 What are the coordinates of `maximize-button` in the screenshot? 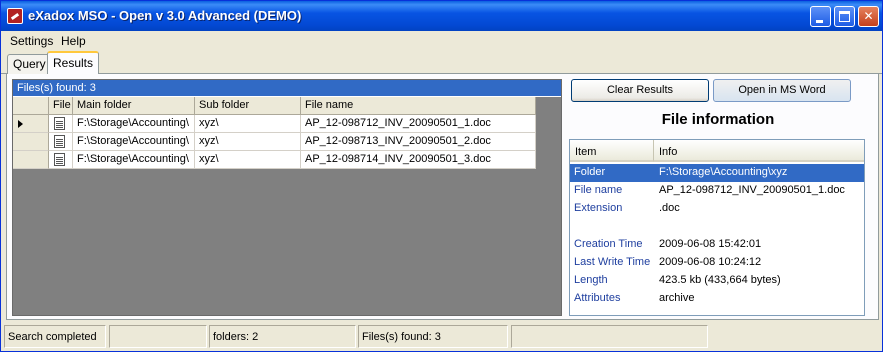 It's located at (844, 16).